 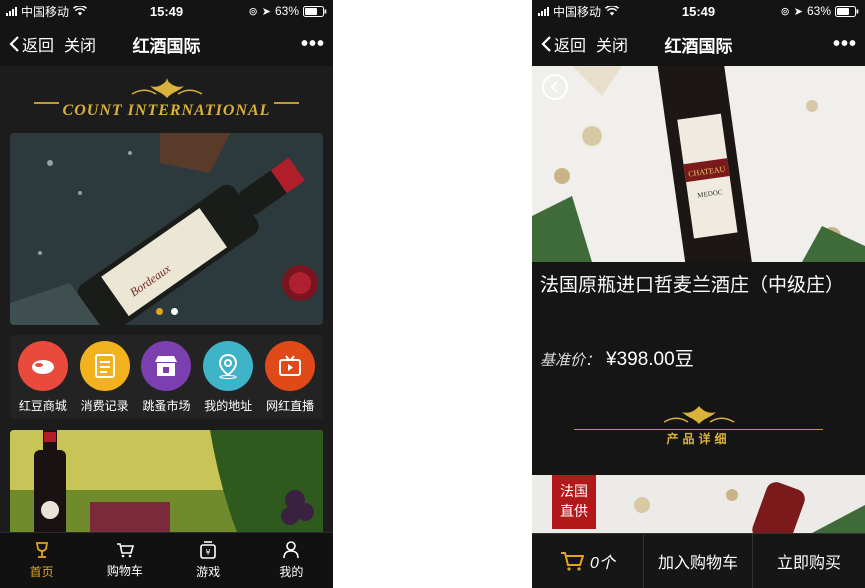 I want to click on game-icon: ¥, so click(x=208, y=550).